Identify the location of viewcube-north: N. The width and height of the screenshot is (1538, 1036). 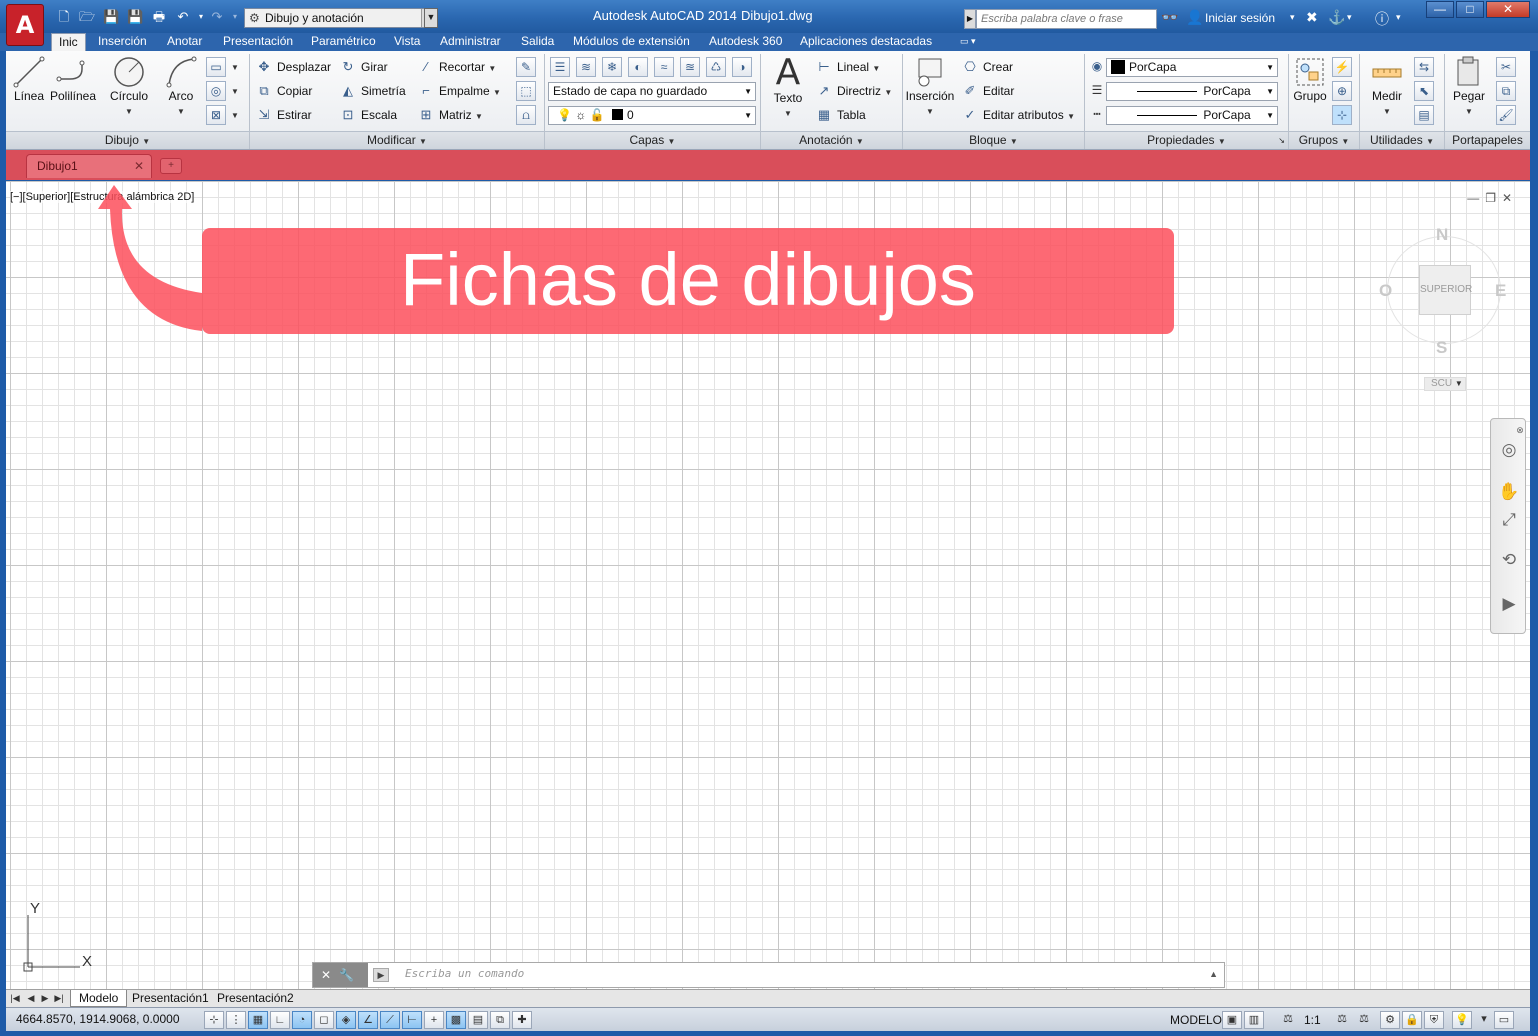
(1442, 235).